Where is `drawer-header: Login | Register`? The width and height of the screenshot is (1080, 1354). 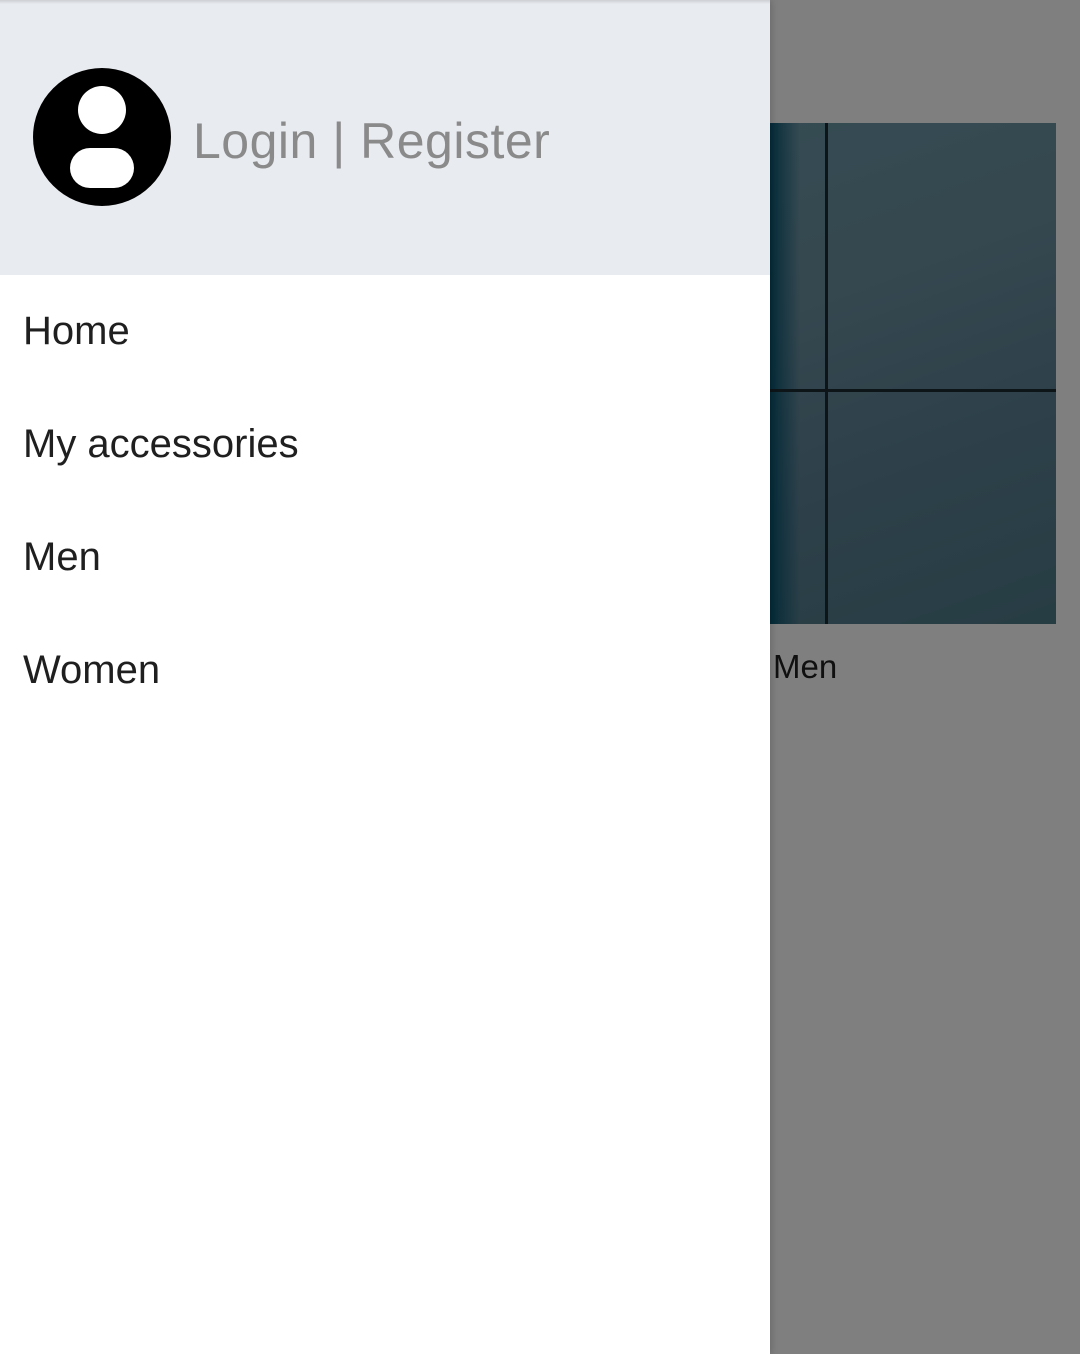 drawer-header: Login | Register is located at coordinates (385, 137).